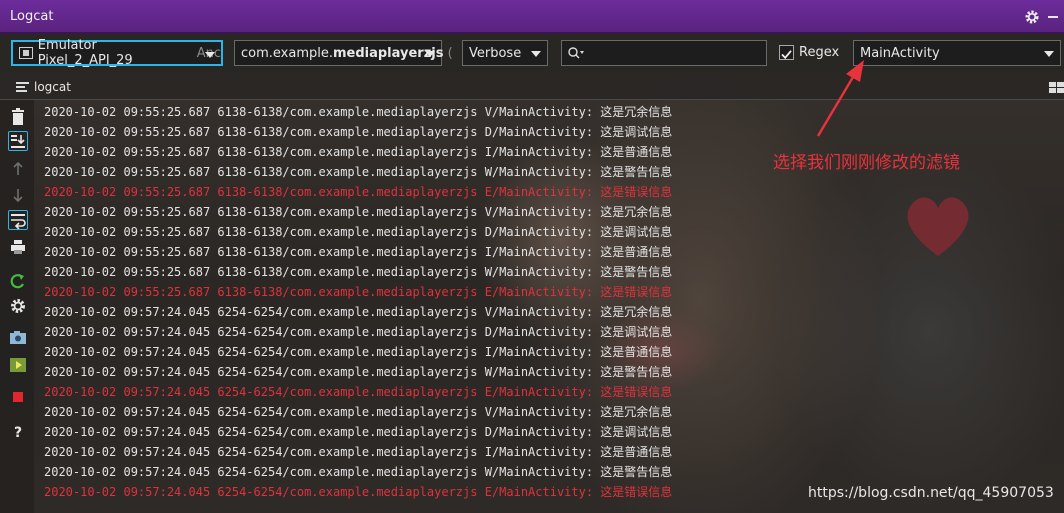  Describe the element at coordinates (18, 365) in the screenshot. I see `screen-record-icon` at that location.